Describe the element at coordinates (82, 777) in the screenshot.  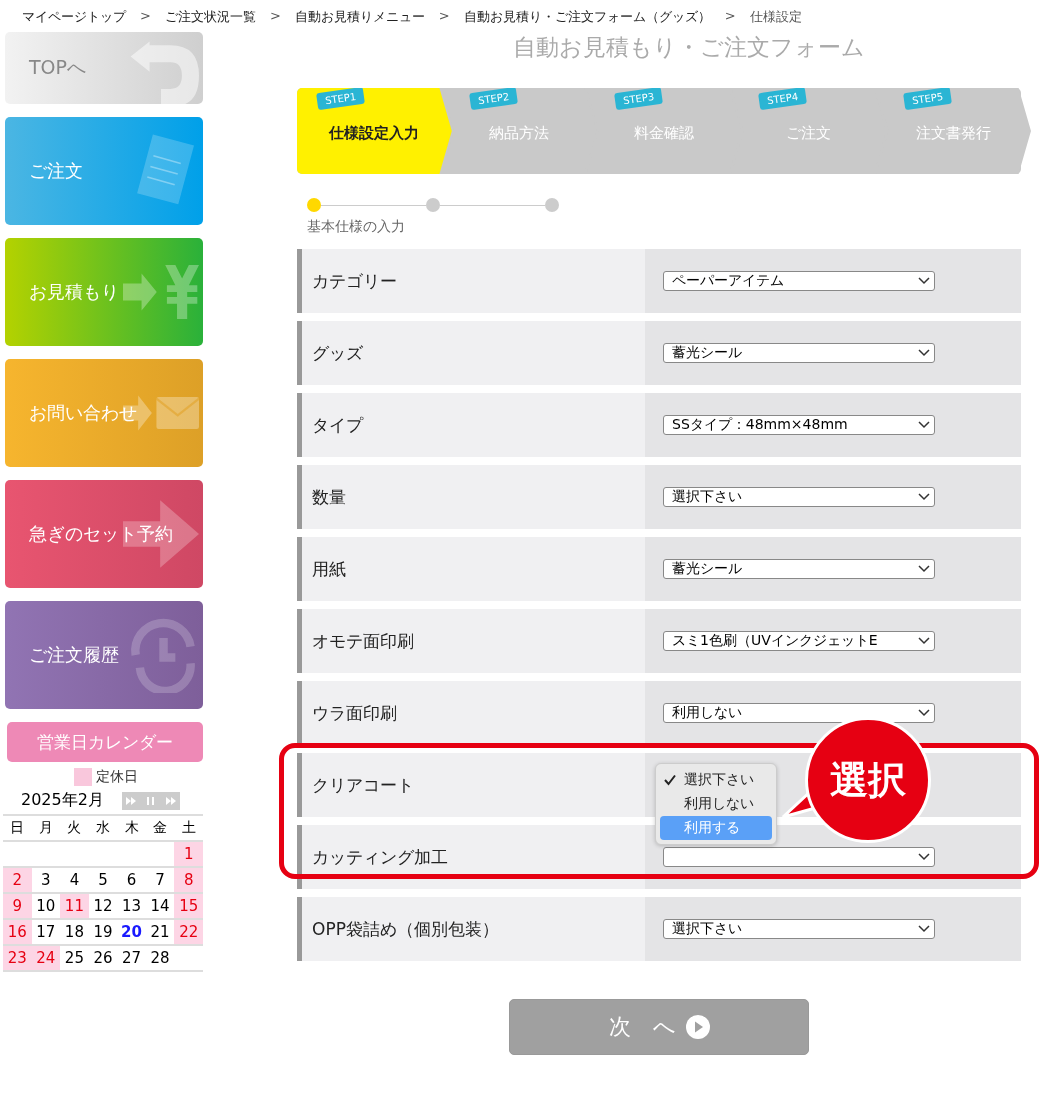
I see `holiday-swatch` at that location.